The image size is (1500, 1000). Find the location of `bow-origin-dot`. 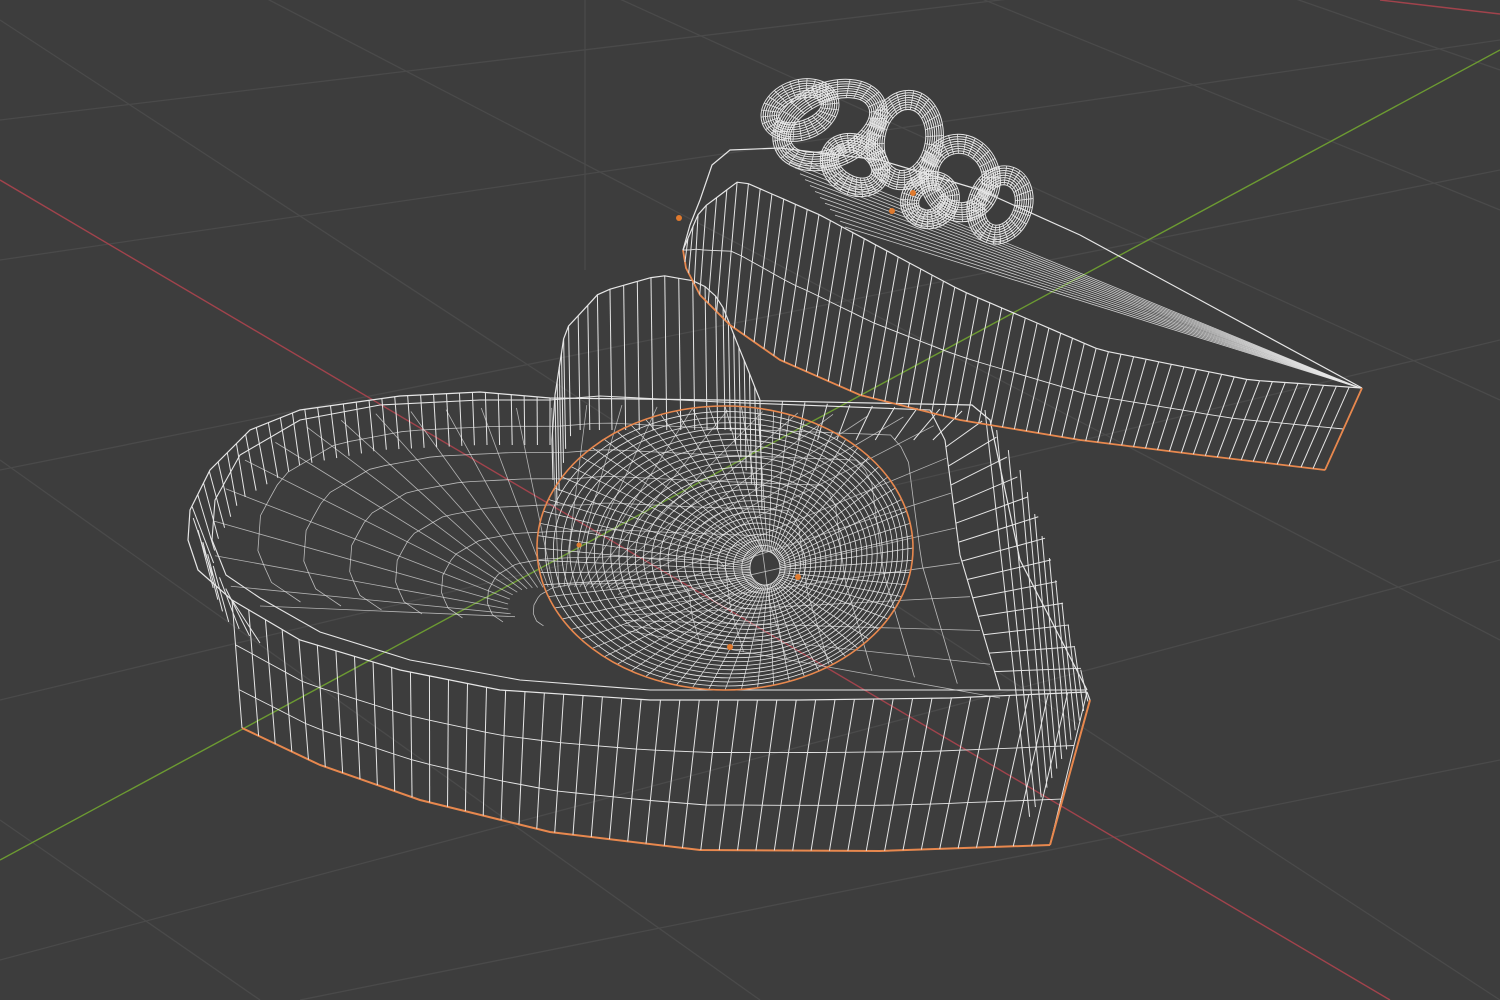

bow-origin-dot is located at coordinates (913, 193).